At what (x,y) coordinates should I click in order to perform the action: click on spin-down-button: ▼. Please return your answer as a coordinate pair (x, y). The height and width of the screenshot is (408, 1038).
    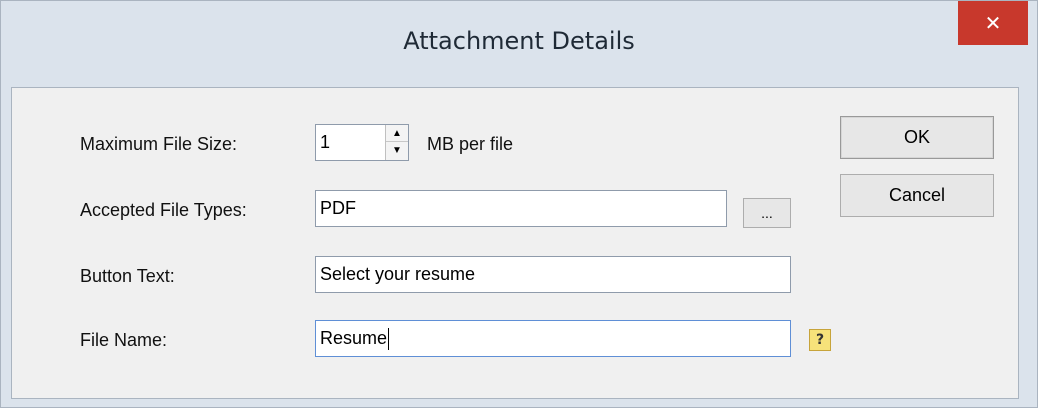
    Looking at the image, I should click on (397, 150).